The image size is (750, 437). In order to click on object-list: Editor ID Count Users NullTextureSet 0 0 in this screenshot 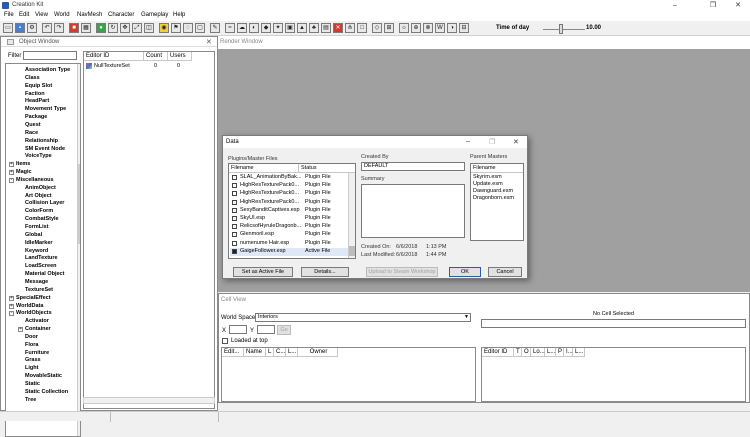, I will do `click(149, 230)`.